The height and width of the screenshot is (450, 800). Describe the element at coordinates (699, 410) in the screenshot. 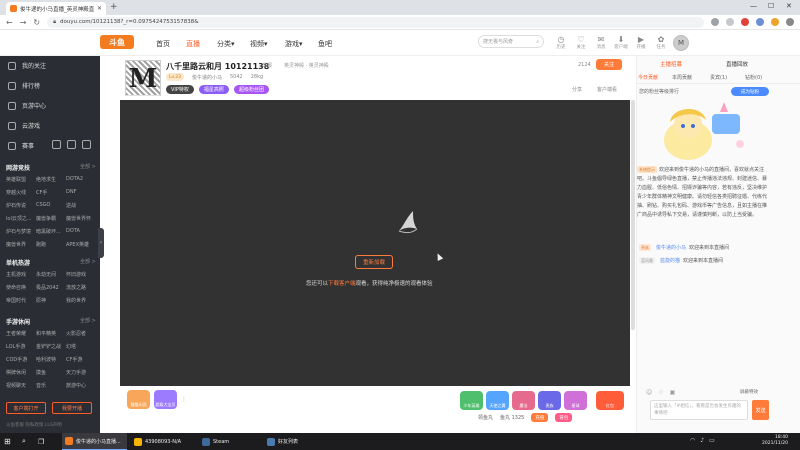

I see `chat-input: 这里输入「#相信」，看看是否会发生有趣的事情吧` at that location.